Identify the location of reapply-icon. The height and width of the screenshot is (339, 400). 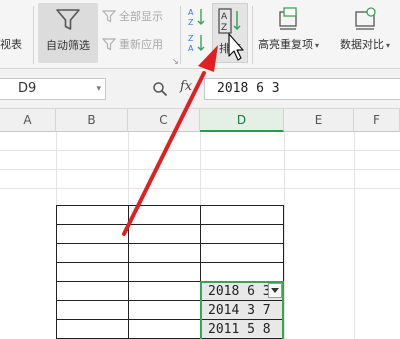
(109, 43).